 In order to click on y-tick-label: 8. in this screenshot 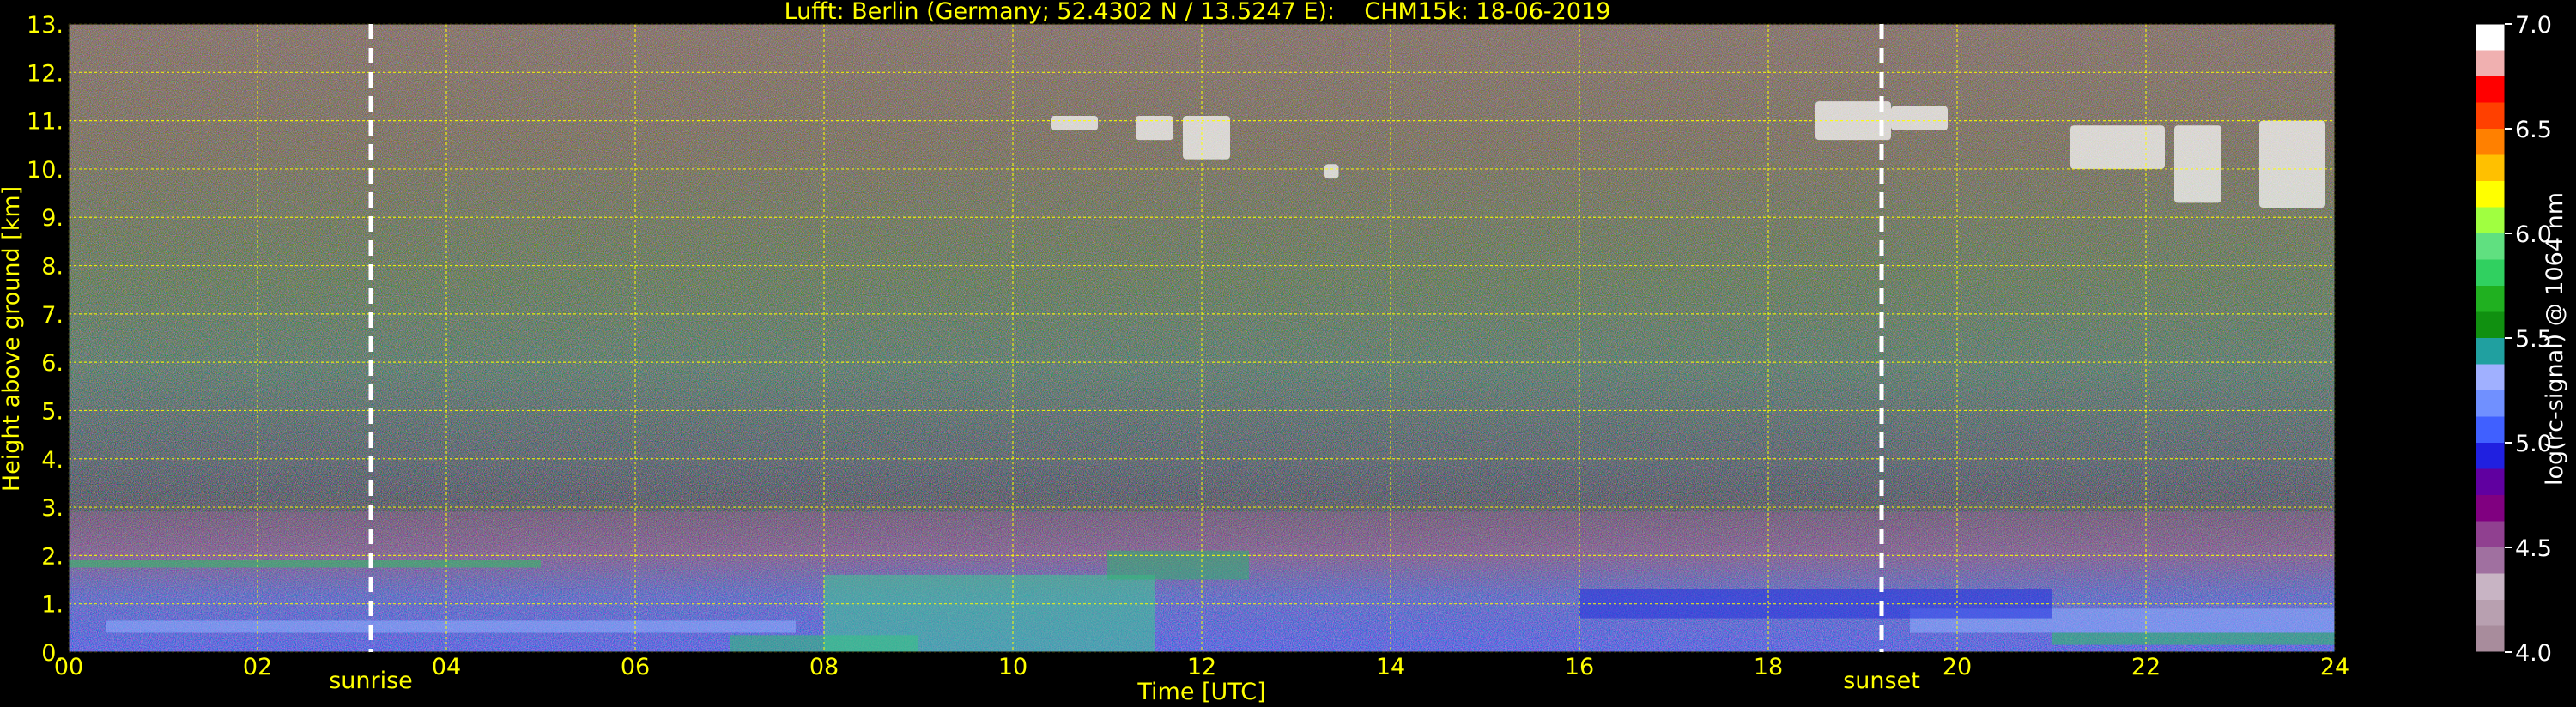, I will do `click(52, 267)`.